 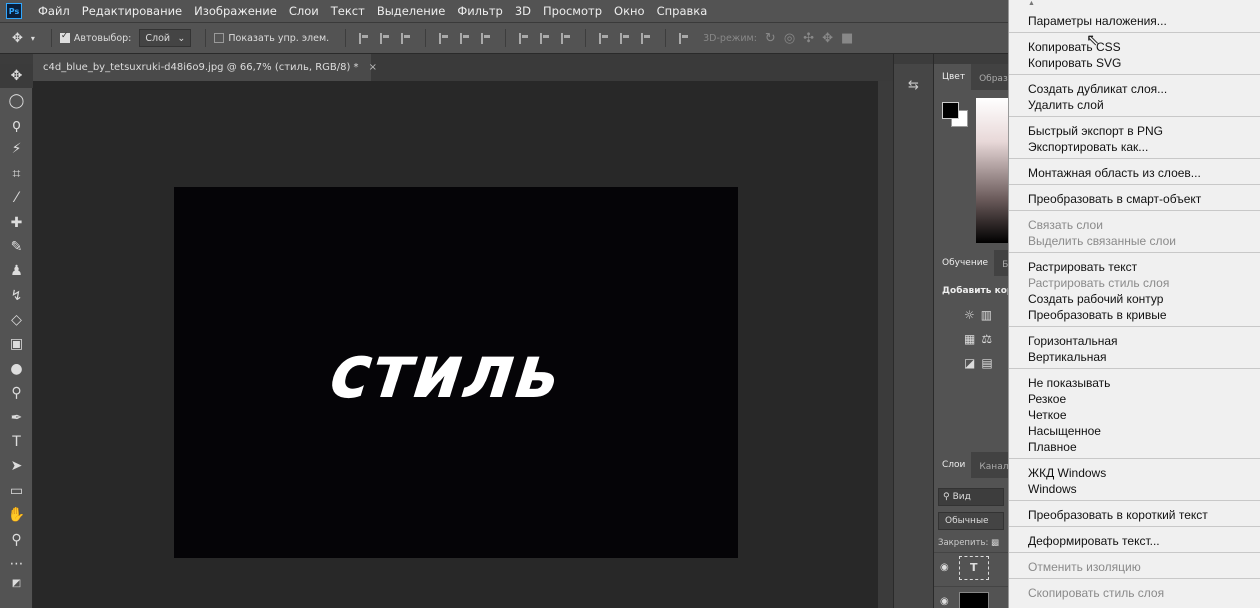 What do you see at coordinates (1074, 47) in the screenshot?
I see `context-menu-item: Копировать CSS` at bounding box center [1074, 47].